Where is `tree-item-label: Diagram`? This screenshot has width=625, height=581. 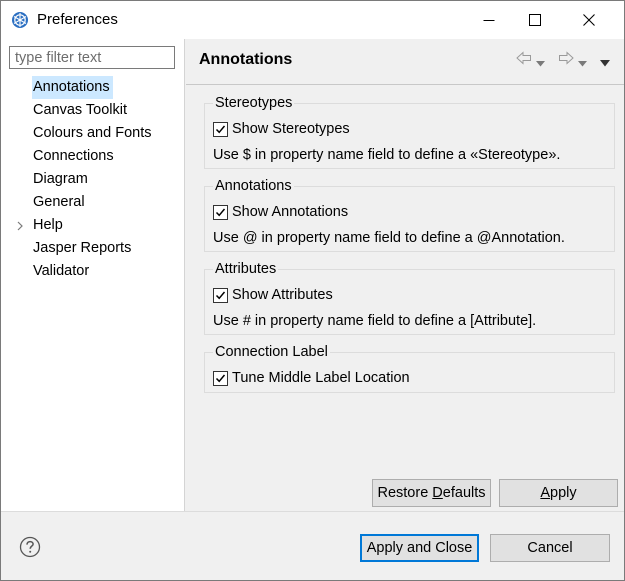 tree-item-label: Diagram is located at coordinates (60, 179).